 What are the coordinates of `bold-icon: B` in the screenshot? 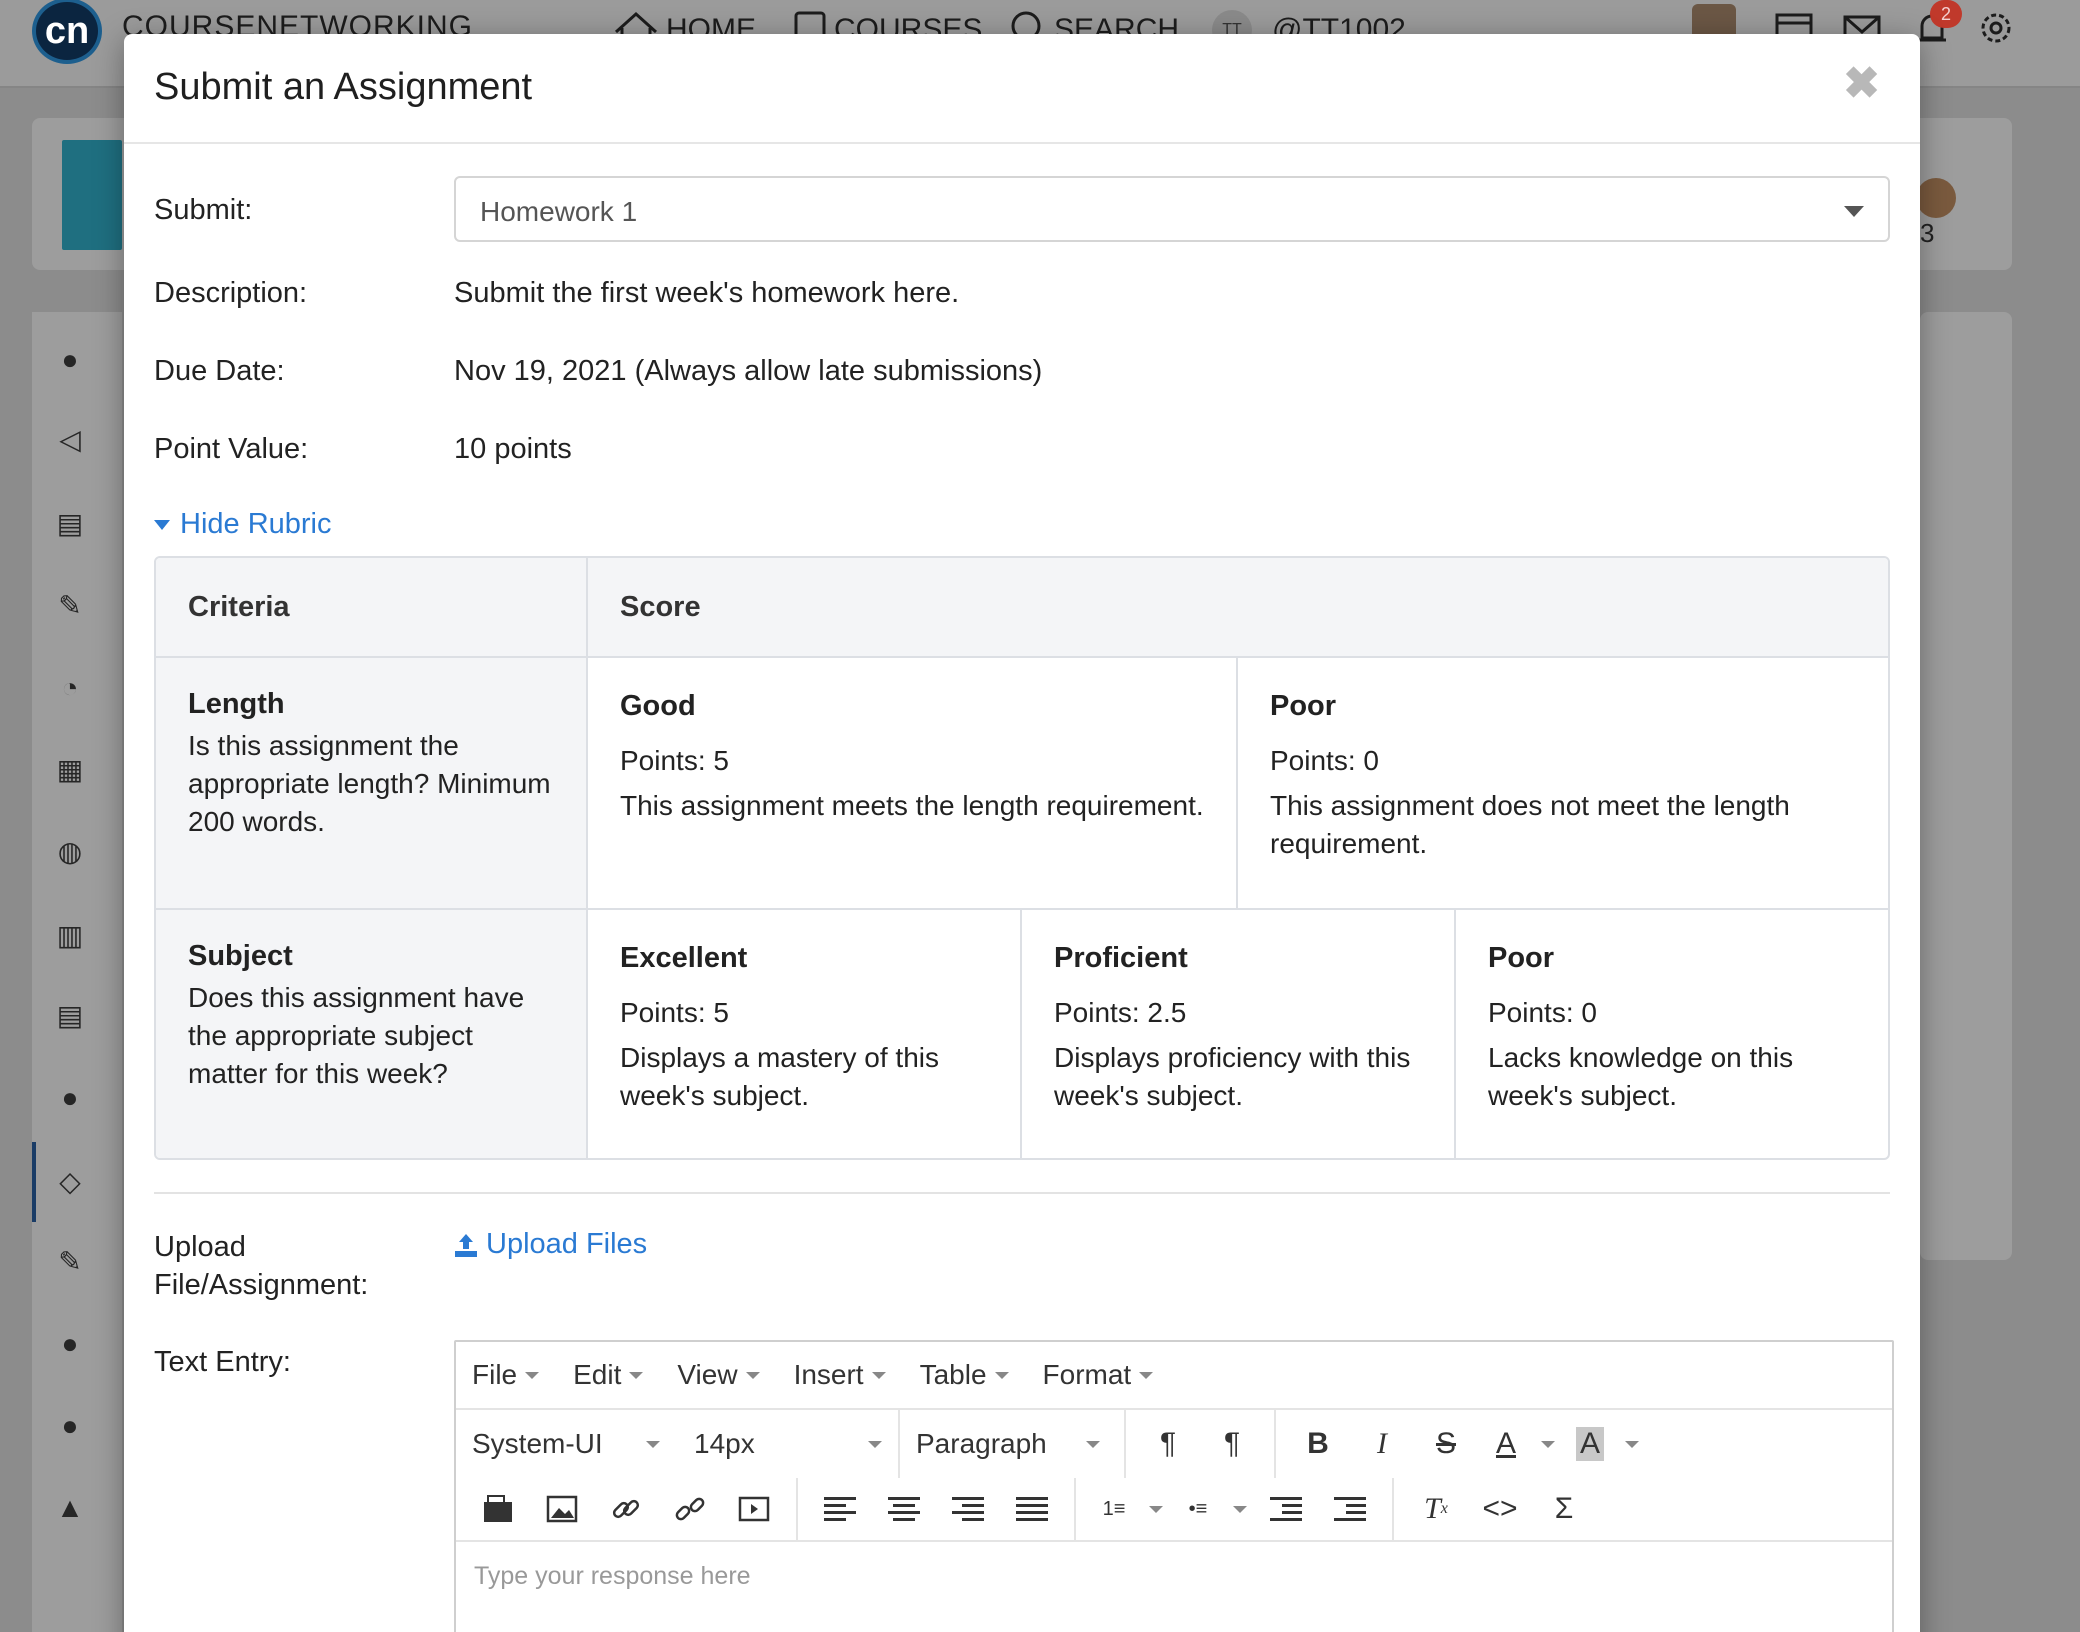 It's located at (1318, 1444).